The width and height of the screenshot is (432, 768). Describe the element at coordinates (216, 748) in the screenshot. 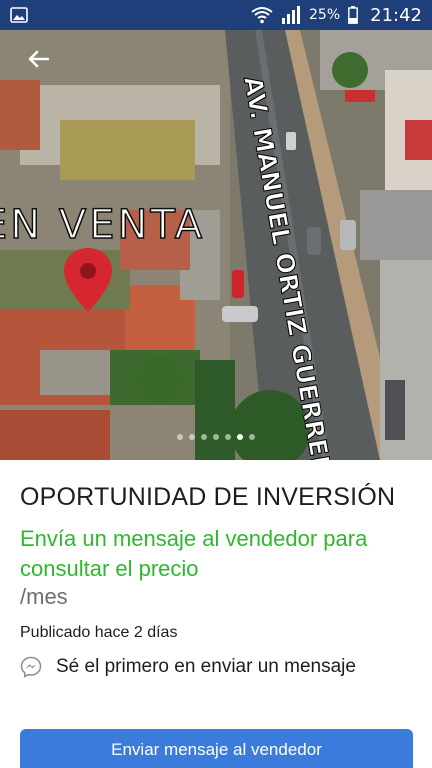

I see `send-message-button: Enviar mensaje al vendedor` at that location.